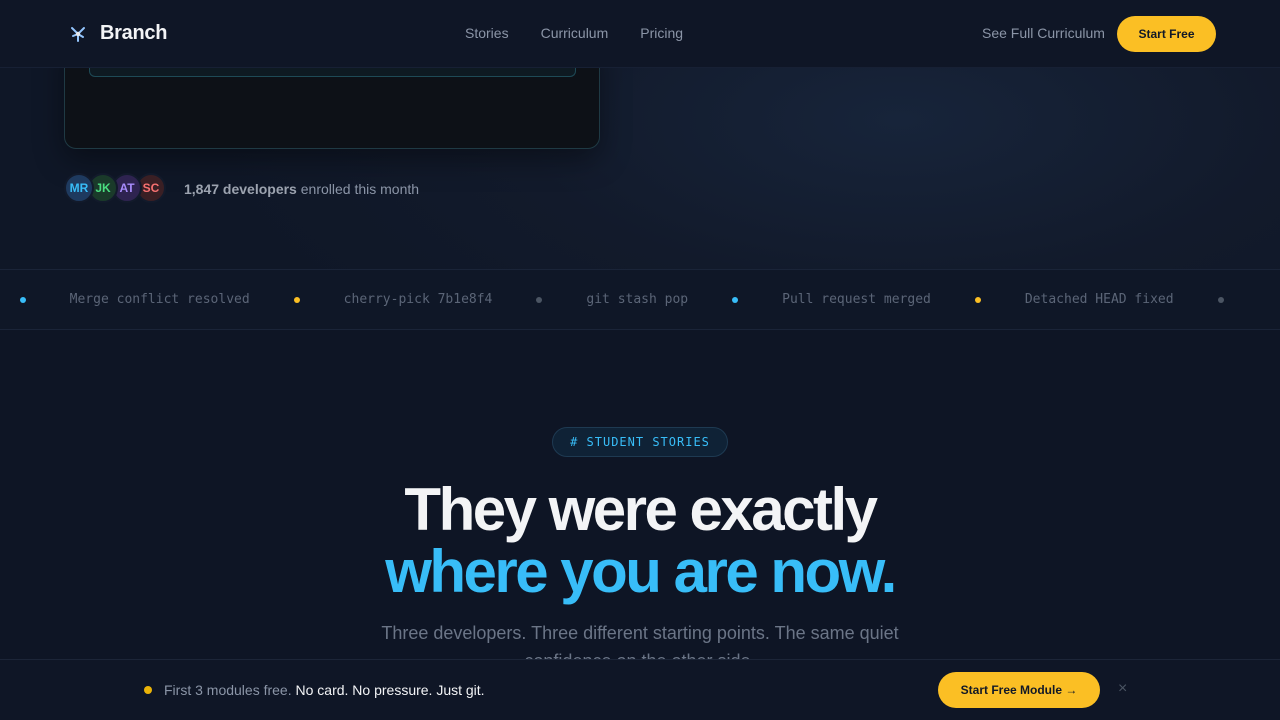 Image resolution: width=1280 pixels, height=720 pixels. Describe the element at coordinates (575, 33) in the screenshot. I see `nav-curriculum: Curriculum` at that location.